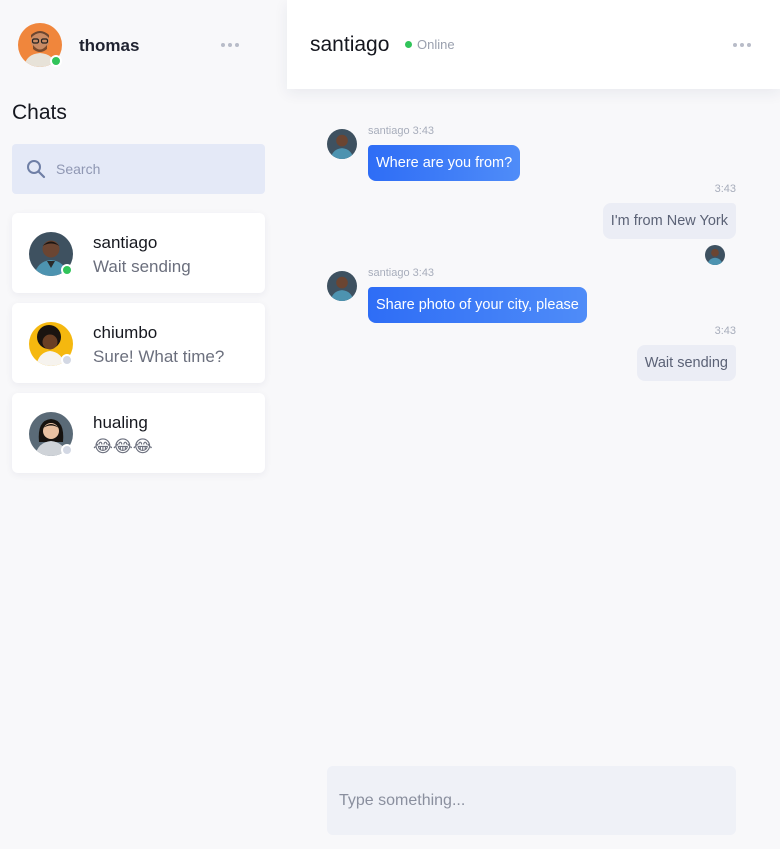 The width and height of the screenshot is (780, 849). Describe the element at coordinates (669, 221) in the screenshot. I see `message-bubble-outgoing: I'm from New York` at that location.